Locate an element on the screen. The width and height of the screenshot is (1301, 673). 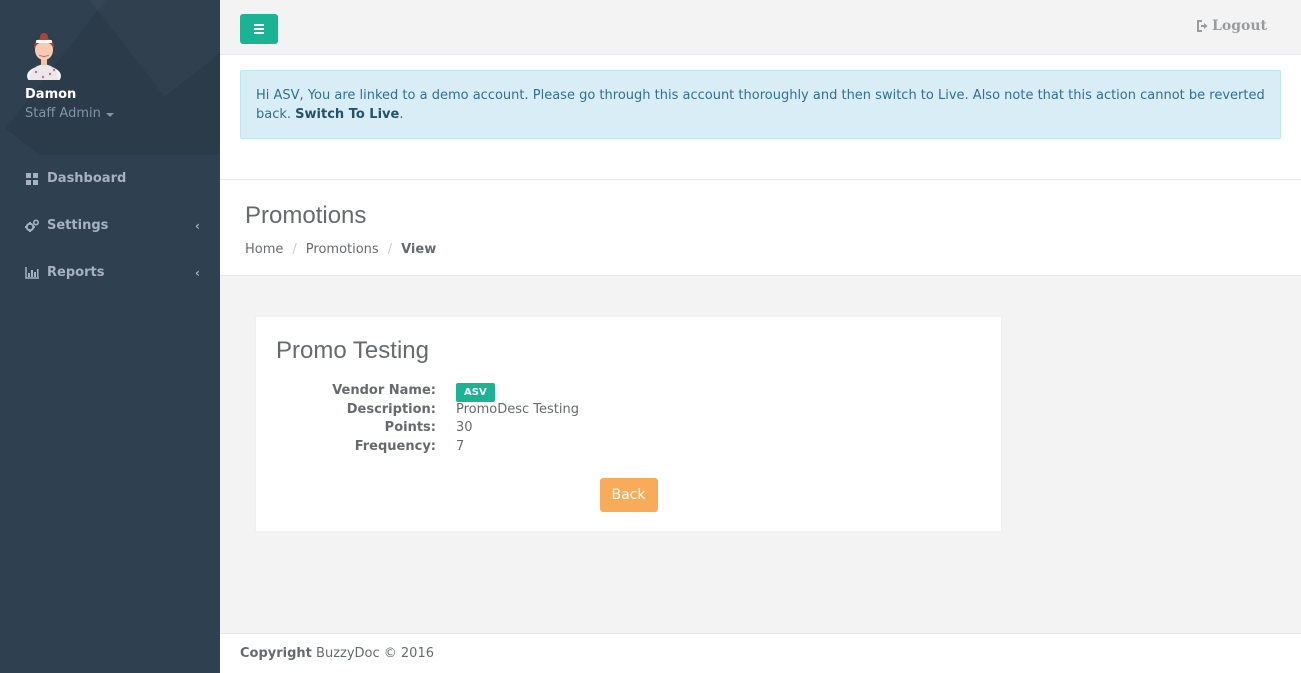
sidebar-item-reports: Reports ‹ is located at coordinates (110, 272).